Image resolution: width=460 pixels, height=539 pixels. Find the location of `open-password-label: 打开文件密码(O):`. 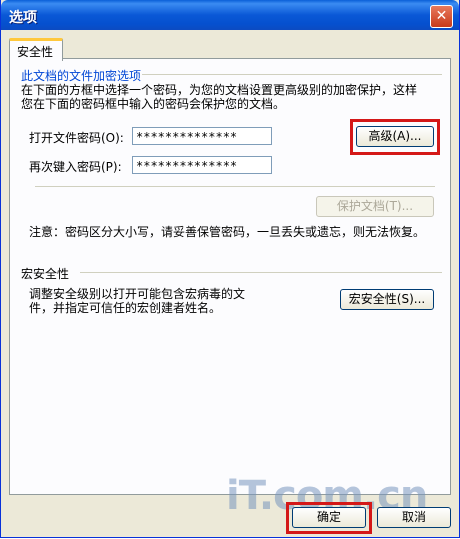

open-password-label: 打开文件密码(O): is located at coordinates (76, 138).